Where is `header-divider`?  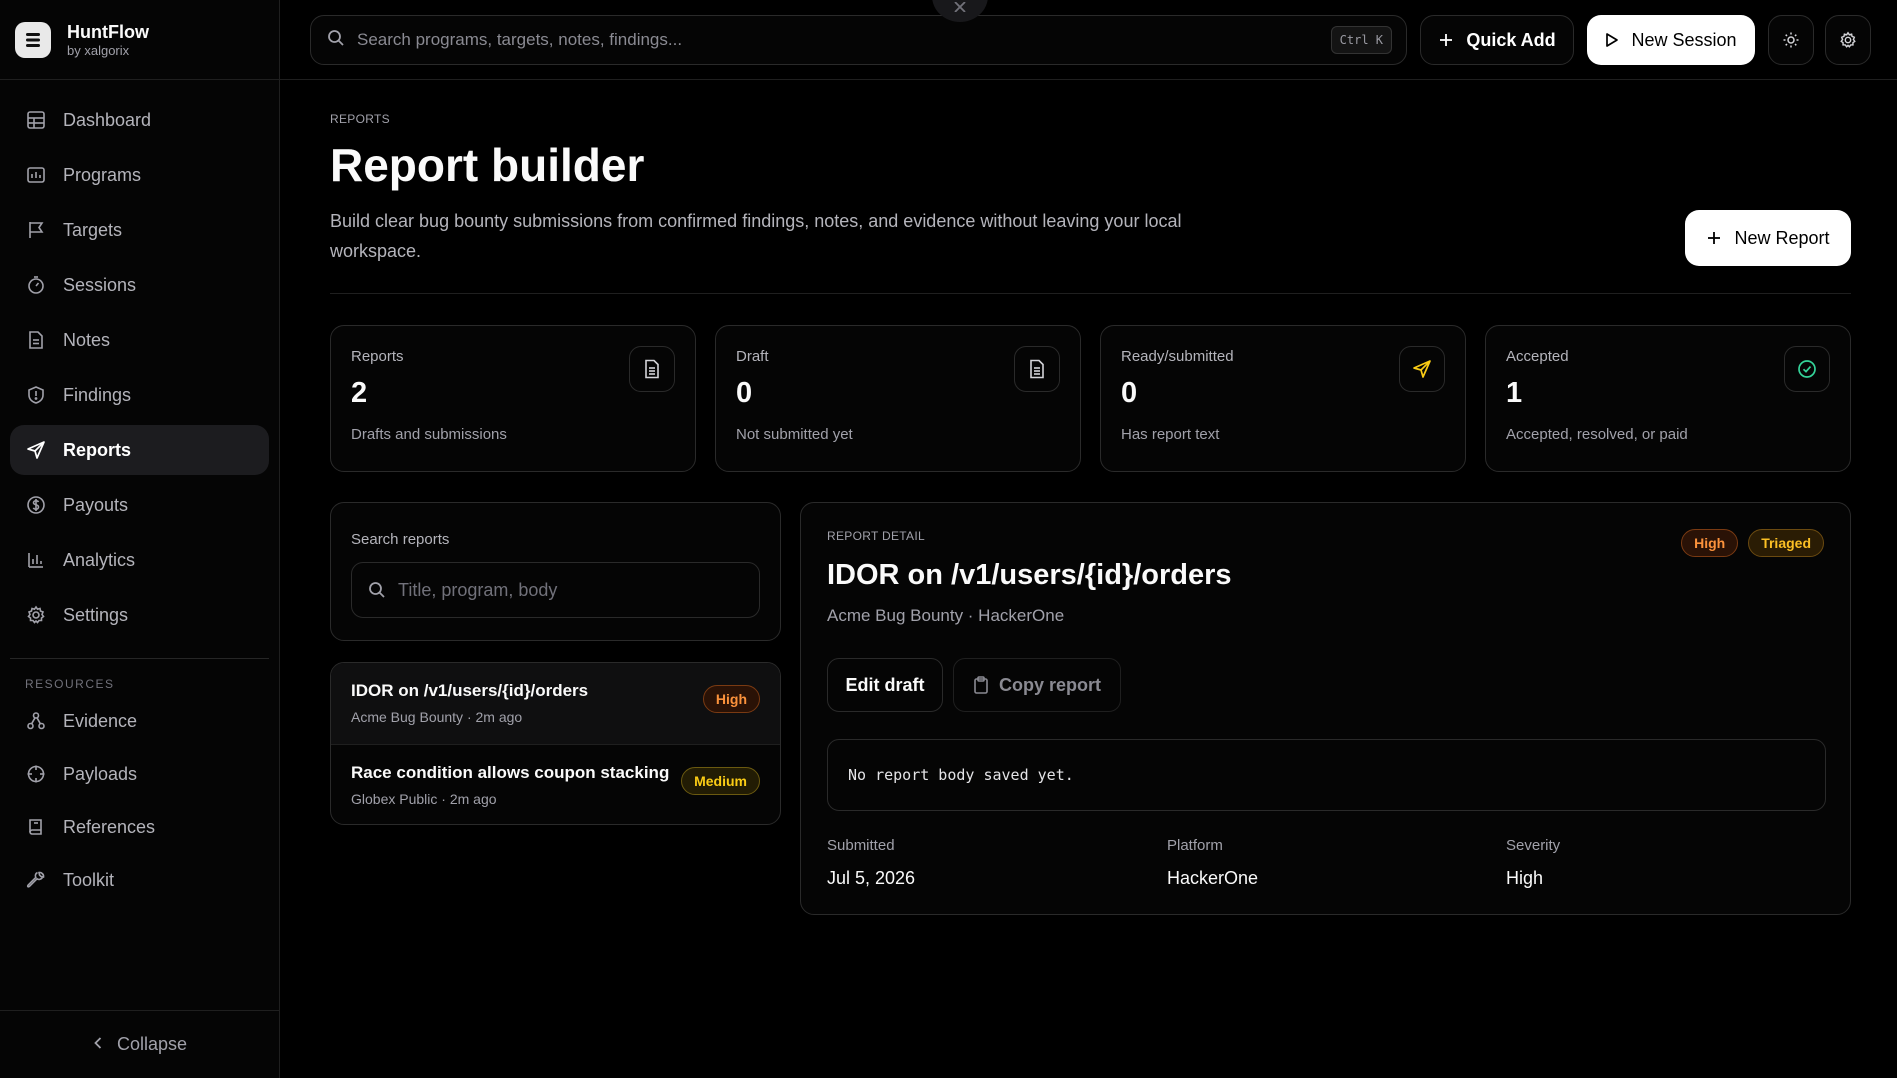 header-divider is located at coordinates (1090, 293).